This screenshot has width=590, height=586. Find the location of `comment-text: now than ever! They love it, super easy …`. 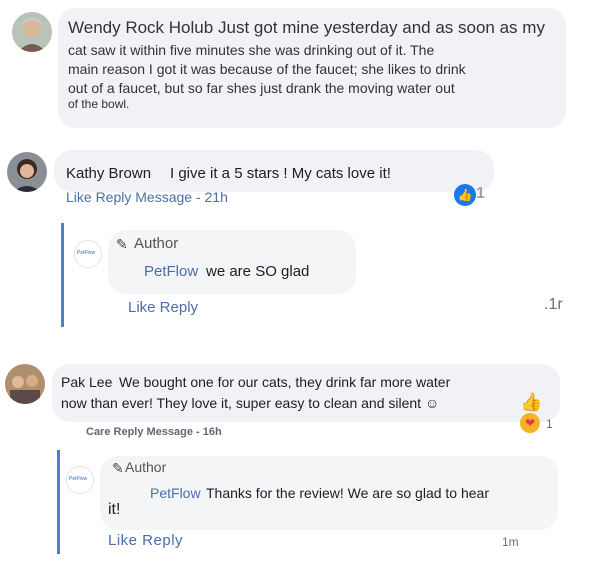

comment-text: now than ever! They love it, super easy … is located at coordinates (250, 403).